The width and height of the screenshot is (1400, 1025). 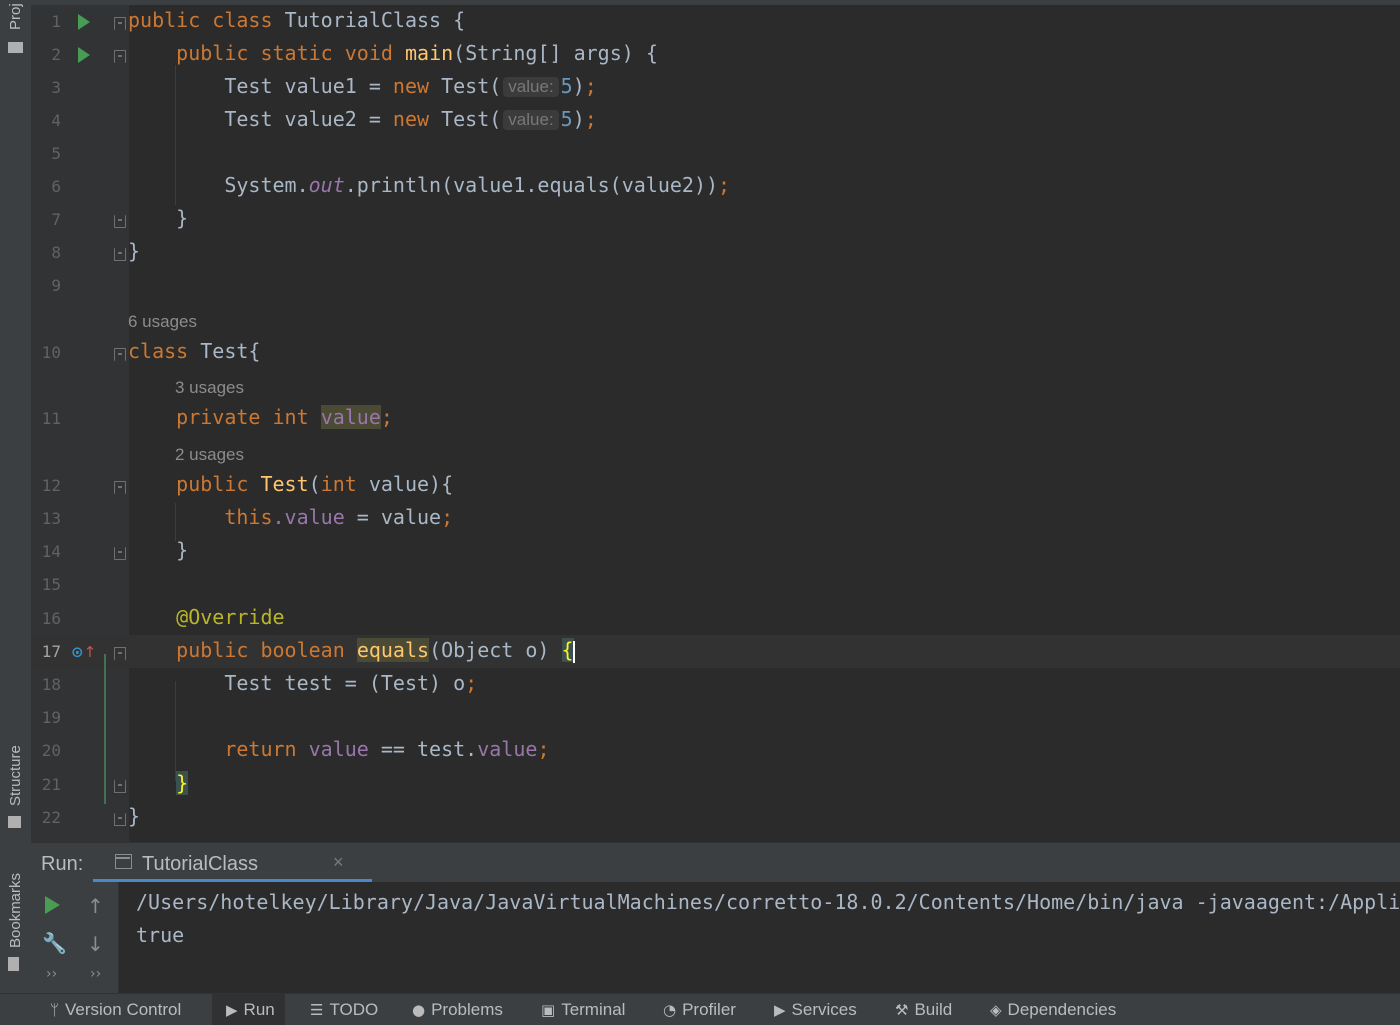 I want to click on list-icon: ☰, so click(x=317, y=1009).